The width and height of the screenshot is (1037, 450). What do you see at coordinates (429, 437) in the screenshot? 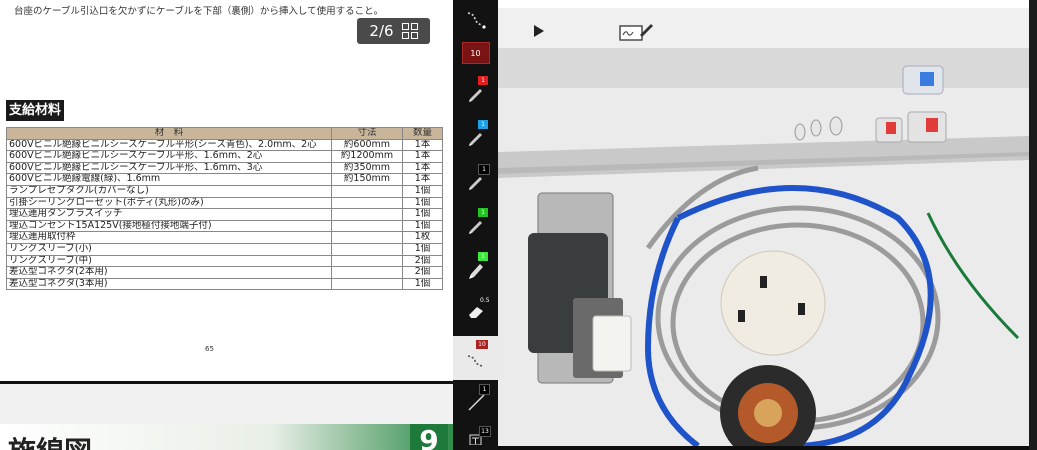
I see `next-page-number: 9` at bounding box center [429, 437].